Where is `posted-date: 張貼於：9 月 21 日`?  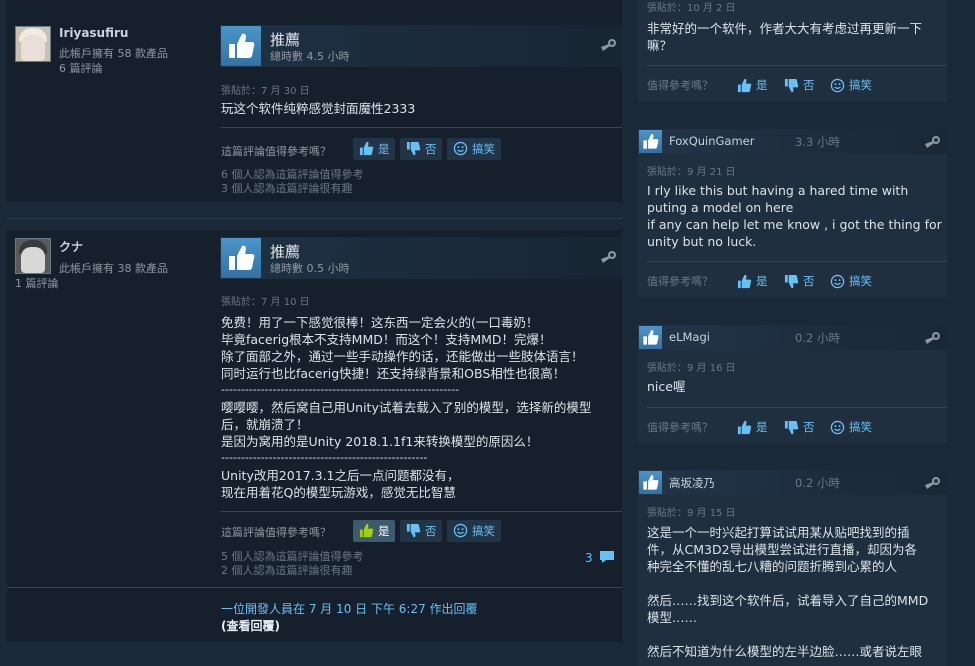
posted-date: 張貼於：9 月 21 日 is located at coordinates (691, 172).